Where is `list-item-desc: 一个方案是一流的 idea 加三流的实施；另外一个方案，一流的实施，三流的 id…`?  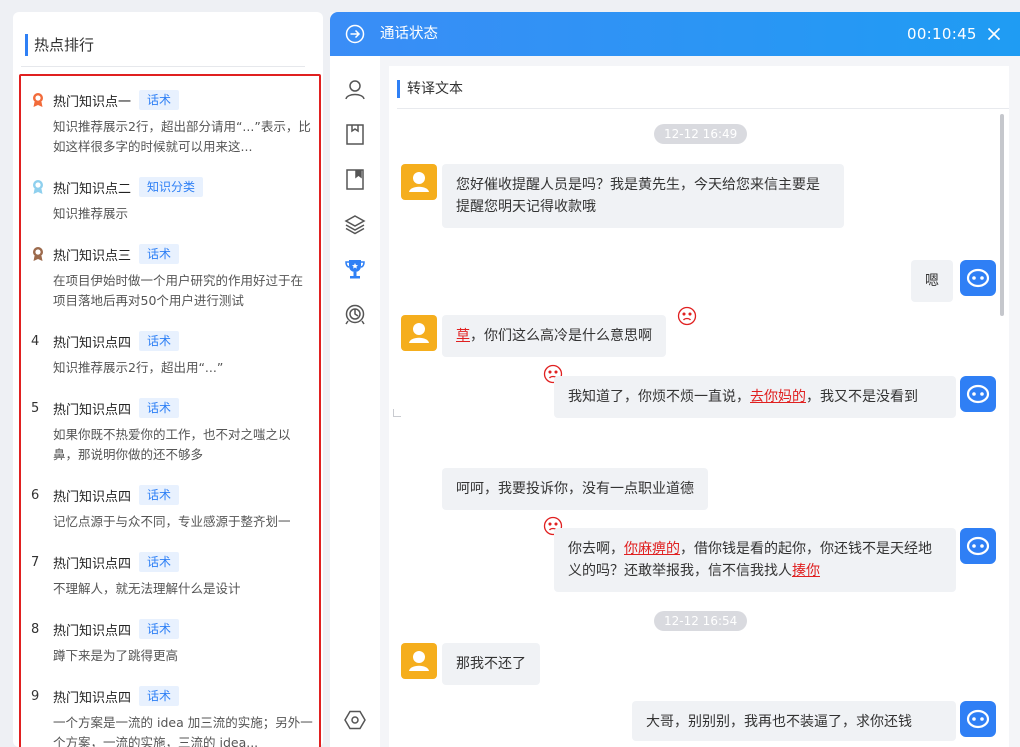 list-item-desc: 一个方案是一流的 idea 加三流的实施；另外一个方案，一流的实施，三流的 id… is located at coordinates (183, 731).